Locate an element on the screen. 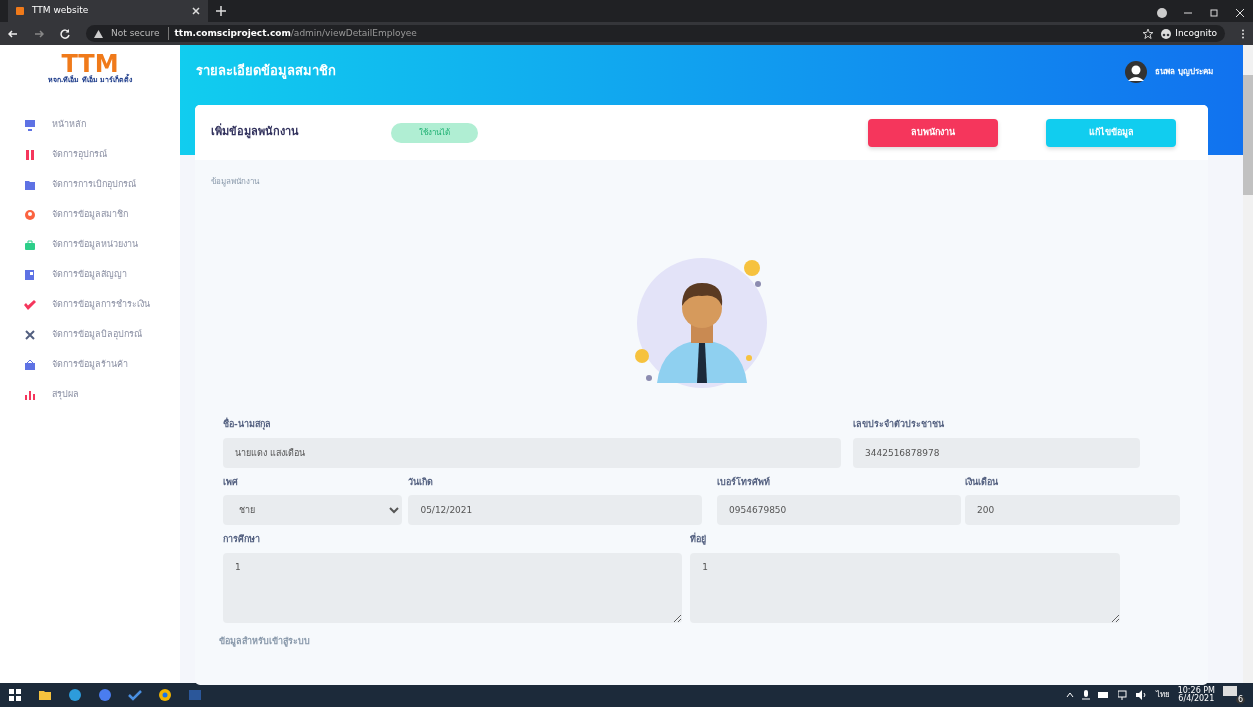 The width and height of the screenshot is (1253, 707). status-badge: ใช้งานได้ is located at coordinates (434, 132).